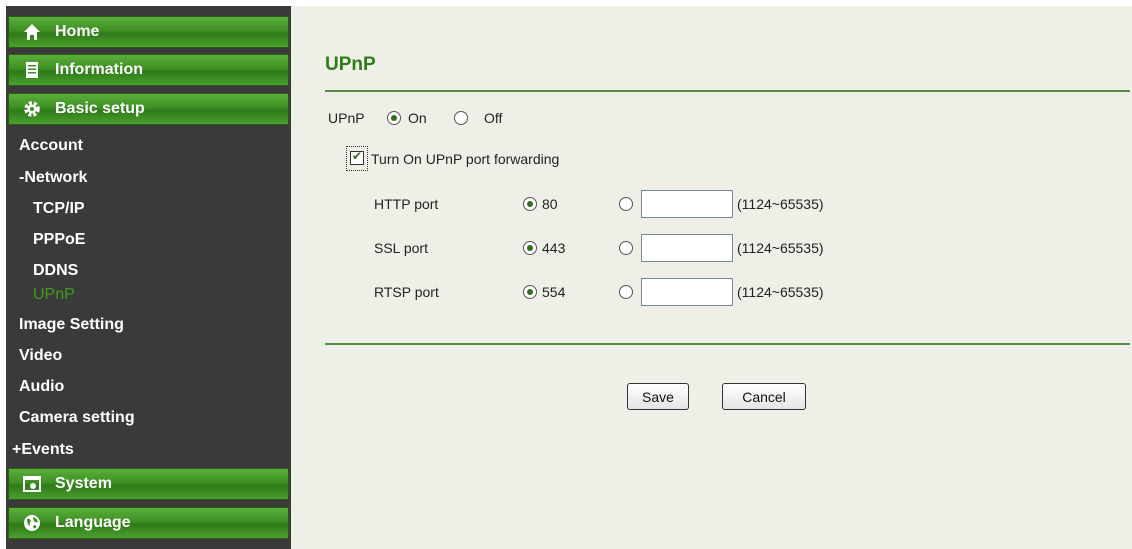 Image resolution: width=1132 pixels, height=549 pixels. Describe the element at coordinates (350, 64) in the screenshot. I see `page-title: UPnP` at that location.